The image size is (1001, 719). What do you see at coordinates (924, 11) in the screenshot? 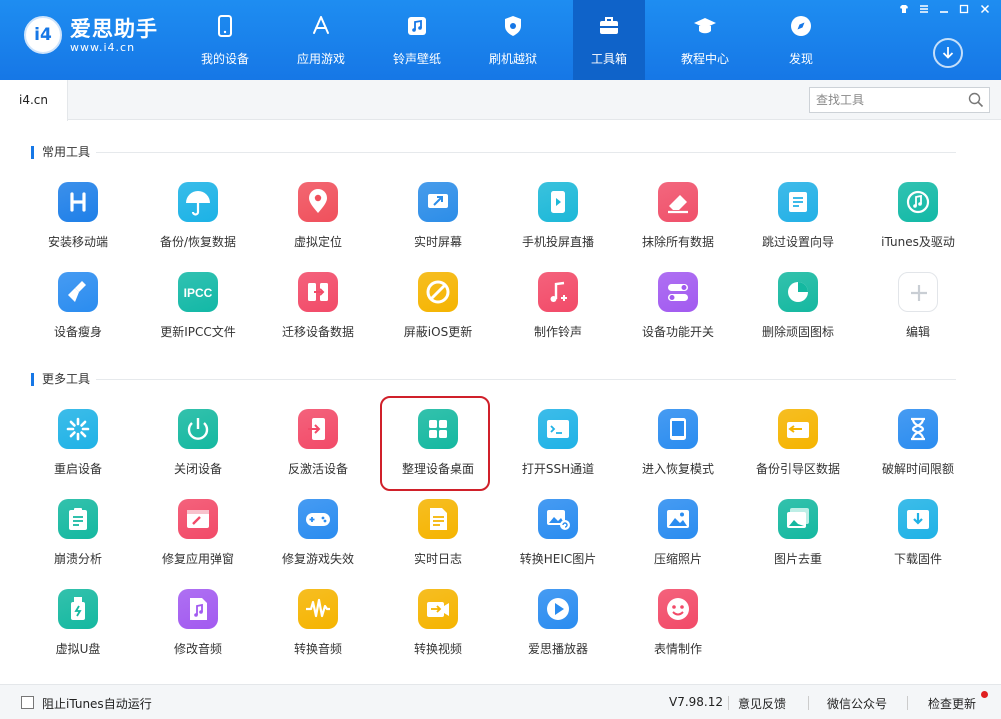
I see `menu-button` at bounding box center [924, 11].